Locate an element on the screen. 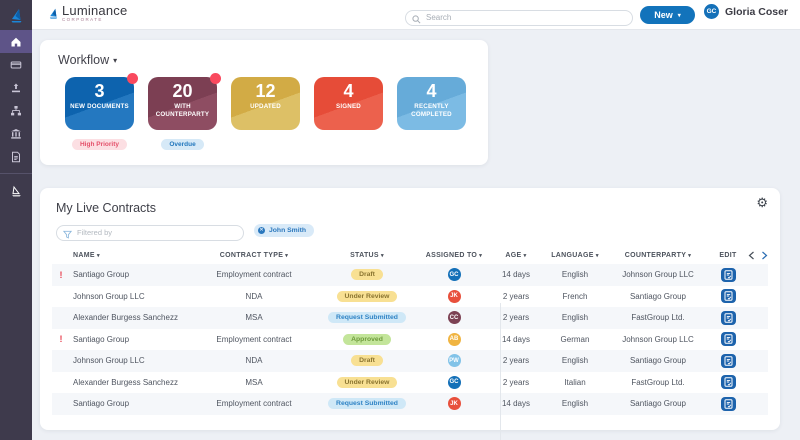 Image resolution: width=800 pixels, height=440 pixels. chevron-left-icon is located at coordinates (751, 255).